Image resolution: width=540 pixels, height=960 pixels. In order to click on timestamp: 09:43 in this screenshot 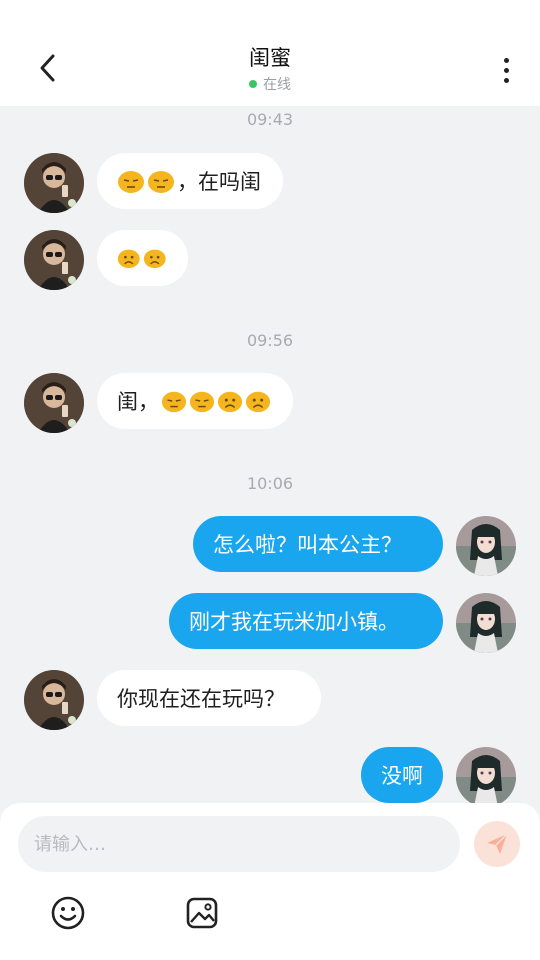, I will do `click(270, 119)`.